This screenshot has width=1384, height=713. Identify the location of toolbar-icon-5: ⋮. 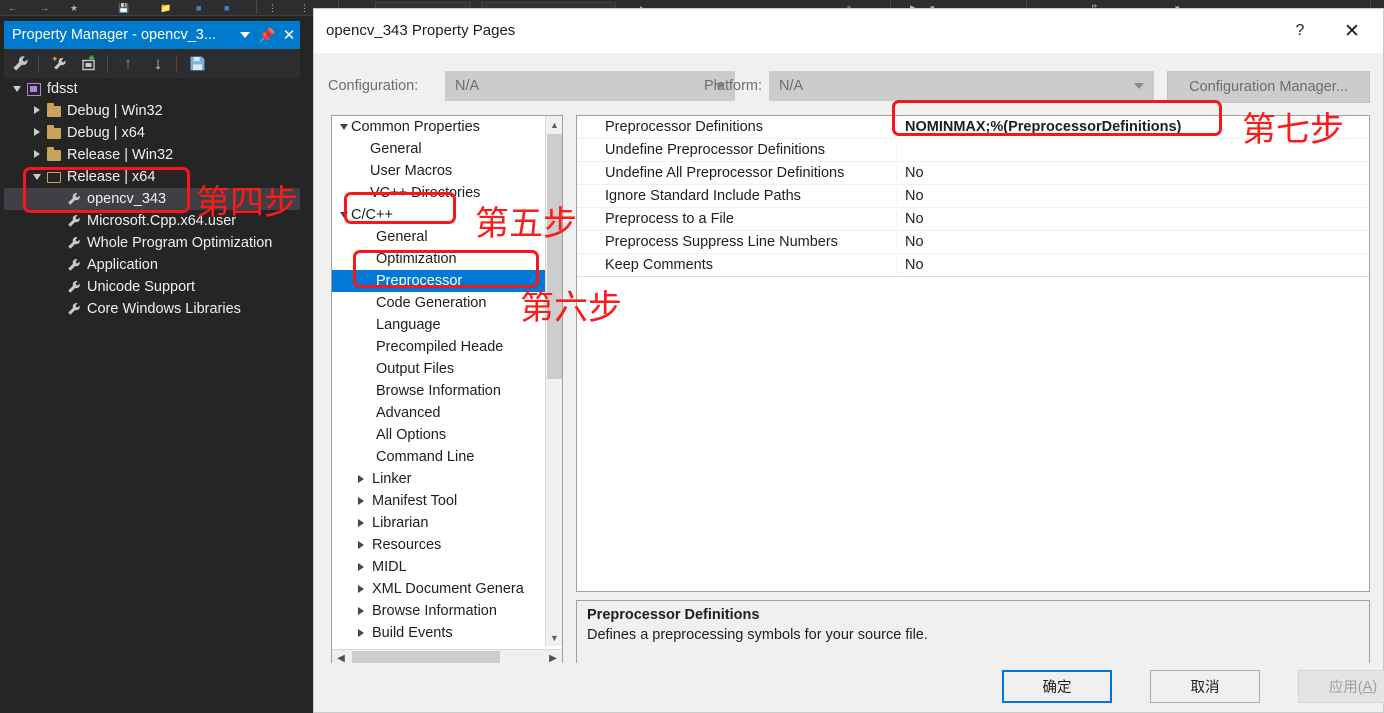
(304, 8).